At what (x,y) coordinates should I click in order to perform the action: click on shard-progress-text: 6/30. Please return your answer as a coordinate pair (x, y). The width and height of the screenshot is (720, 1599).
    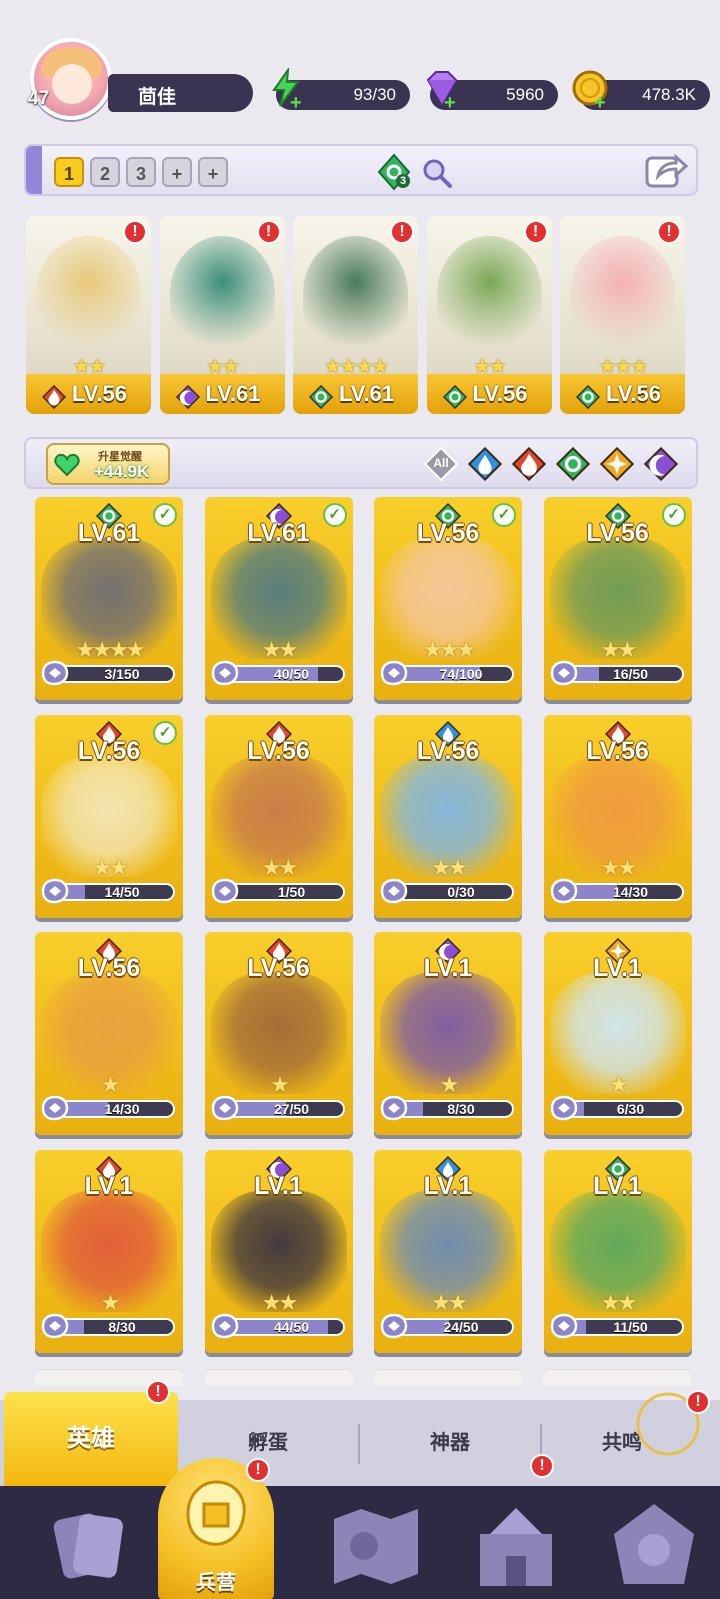
    Looking at the image, I should click on (630, 1109).